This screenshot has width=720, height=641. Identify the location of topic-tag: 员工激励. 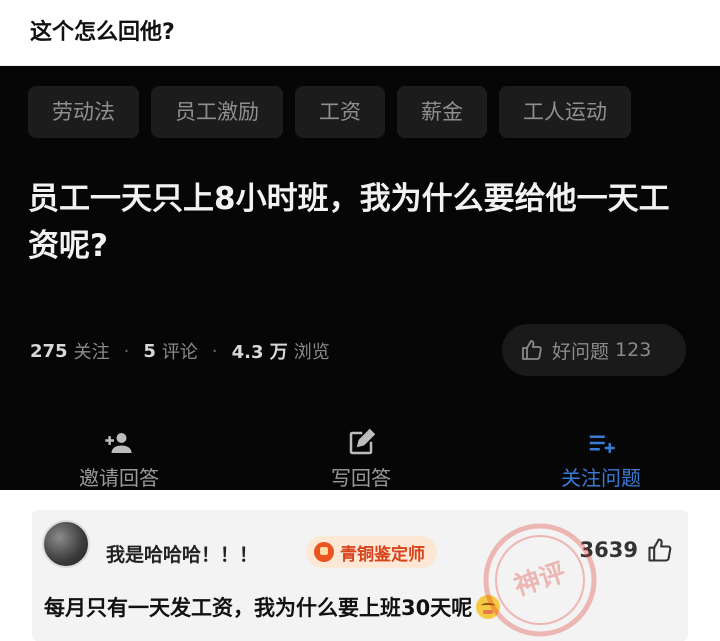
(217, 112).